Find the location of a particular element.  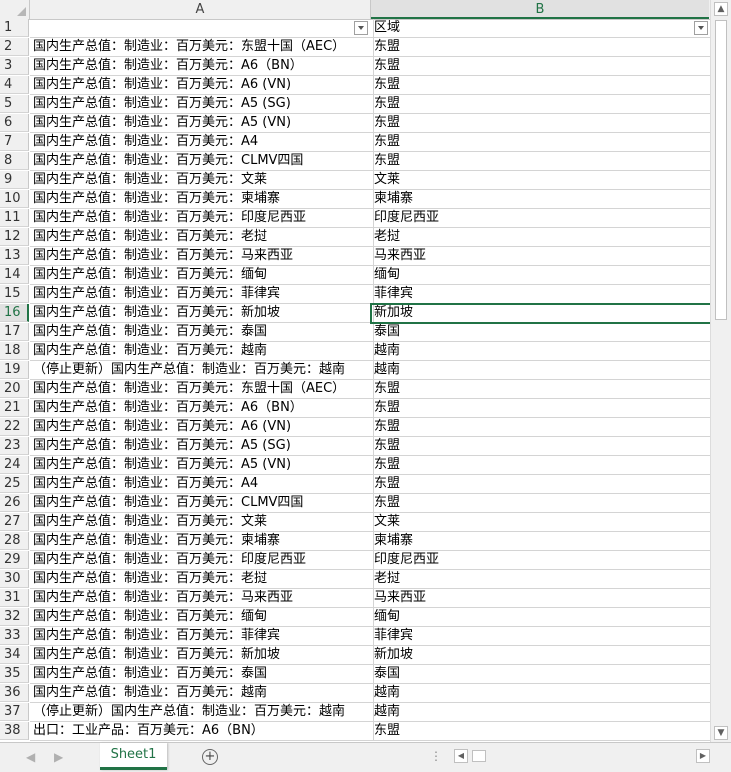

row-number: 29 is located at coordinates (14, 560).